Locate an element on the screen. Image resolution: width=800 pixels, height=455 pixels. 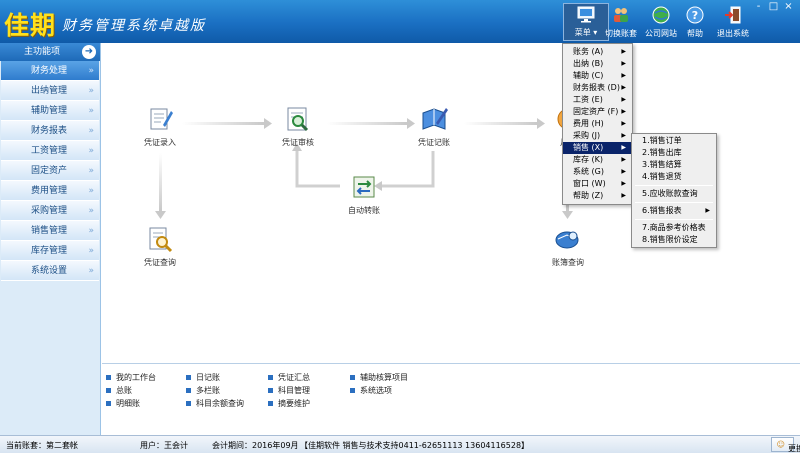
menu-separator is located at coordinates (674, 185).